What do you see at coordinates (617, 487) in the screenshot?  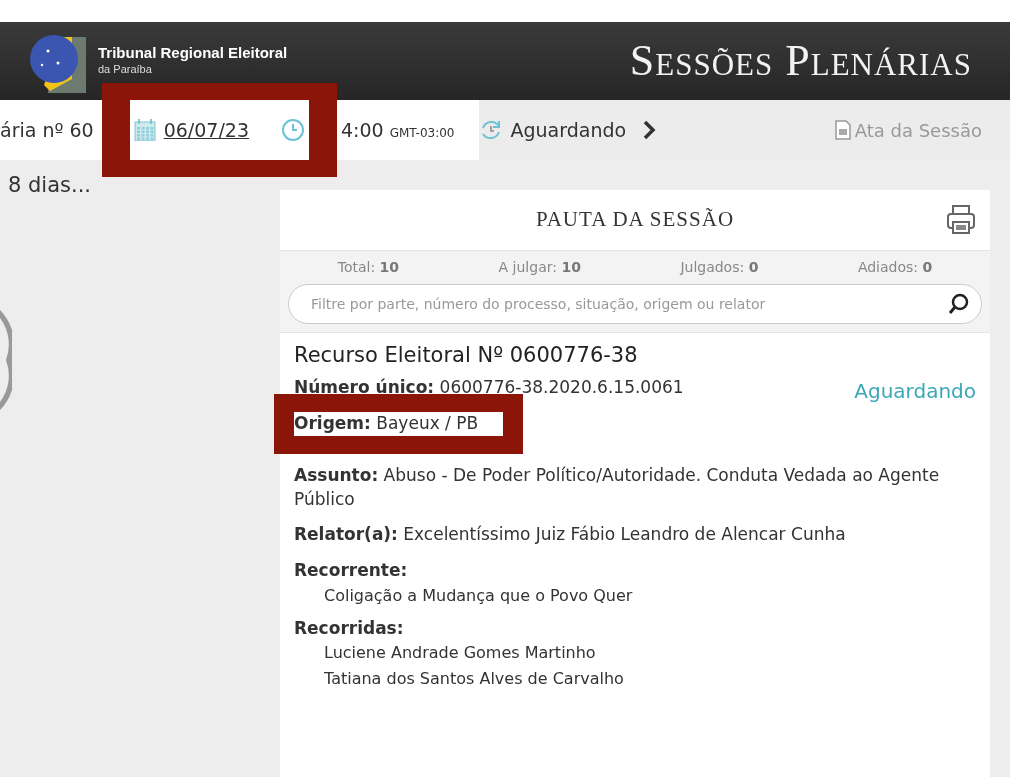 I see `field-text: Assunto: Abuso - De Poder Político/Autoridade. Conduta Vedada ao Agente Público` at bounding box center [617, 487].